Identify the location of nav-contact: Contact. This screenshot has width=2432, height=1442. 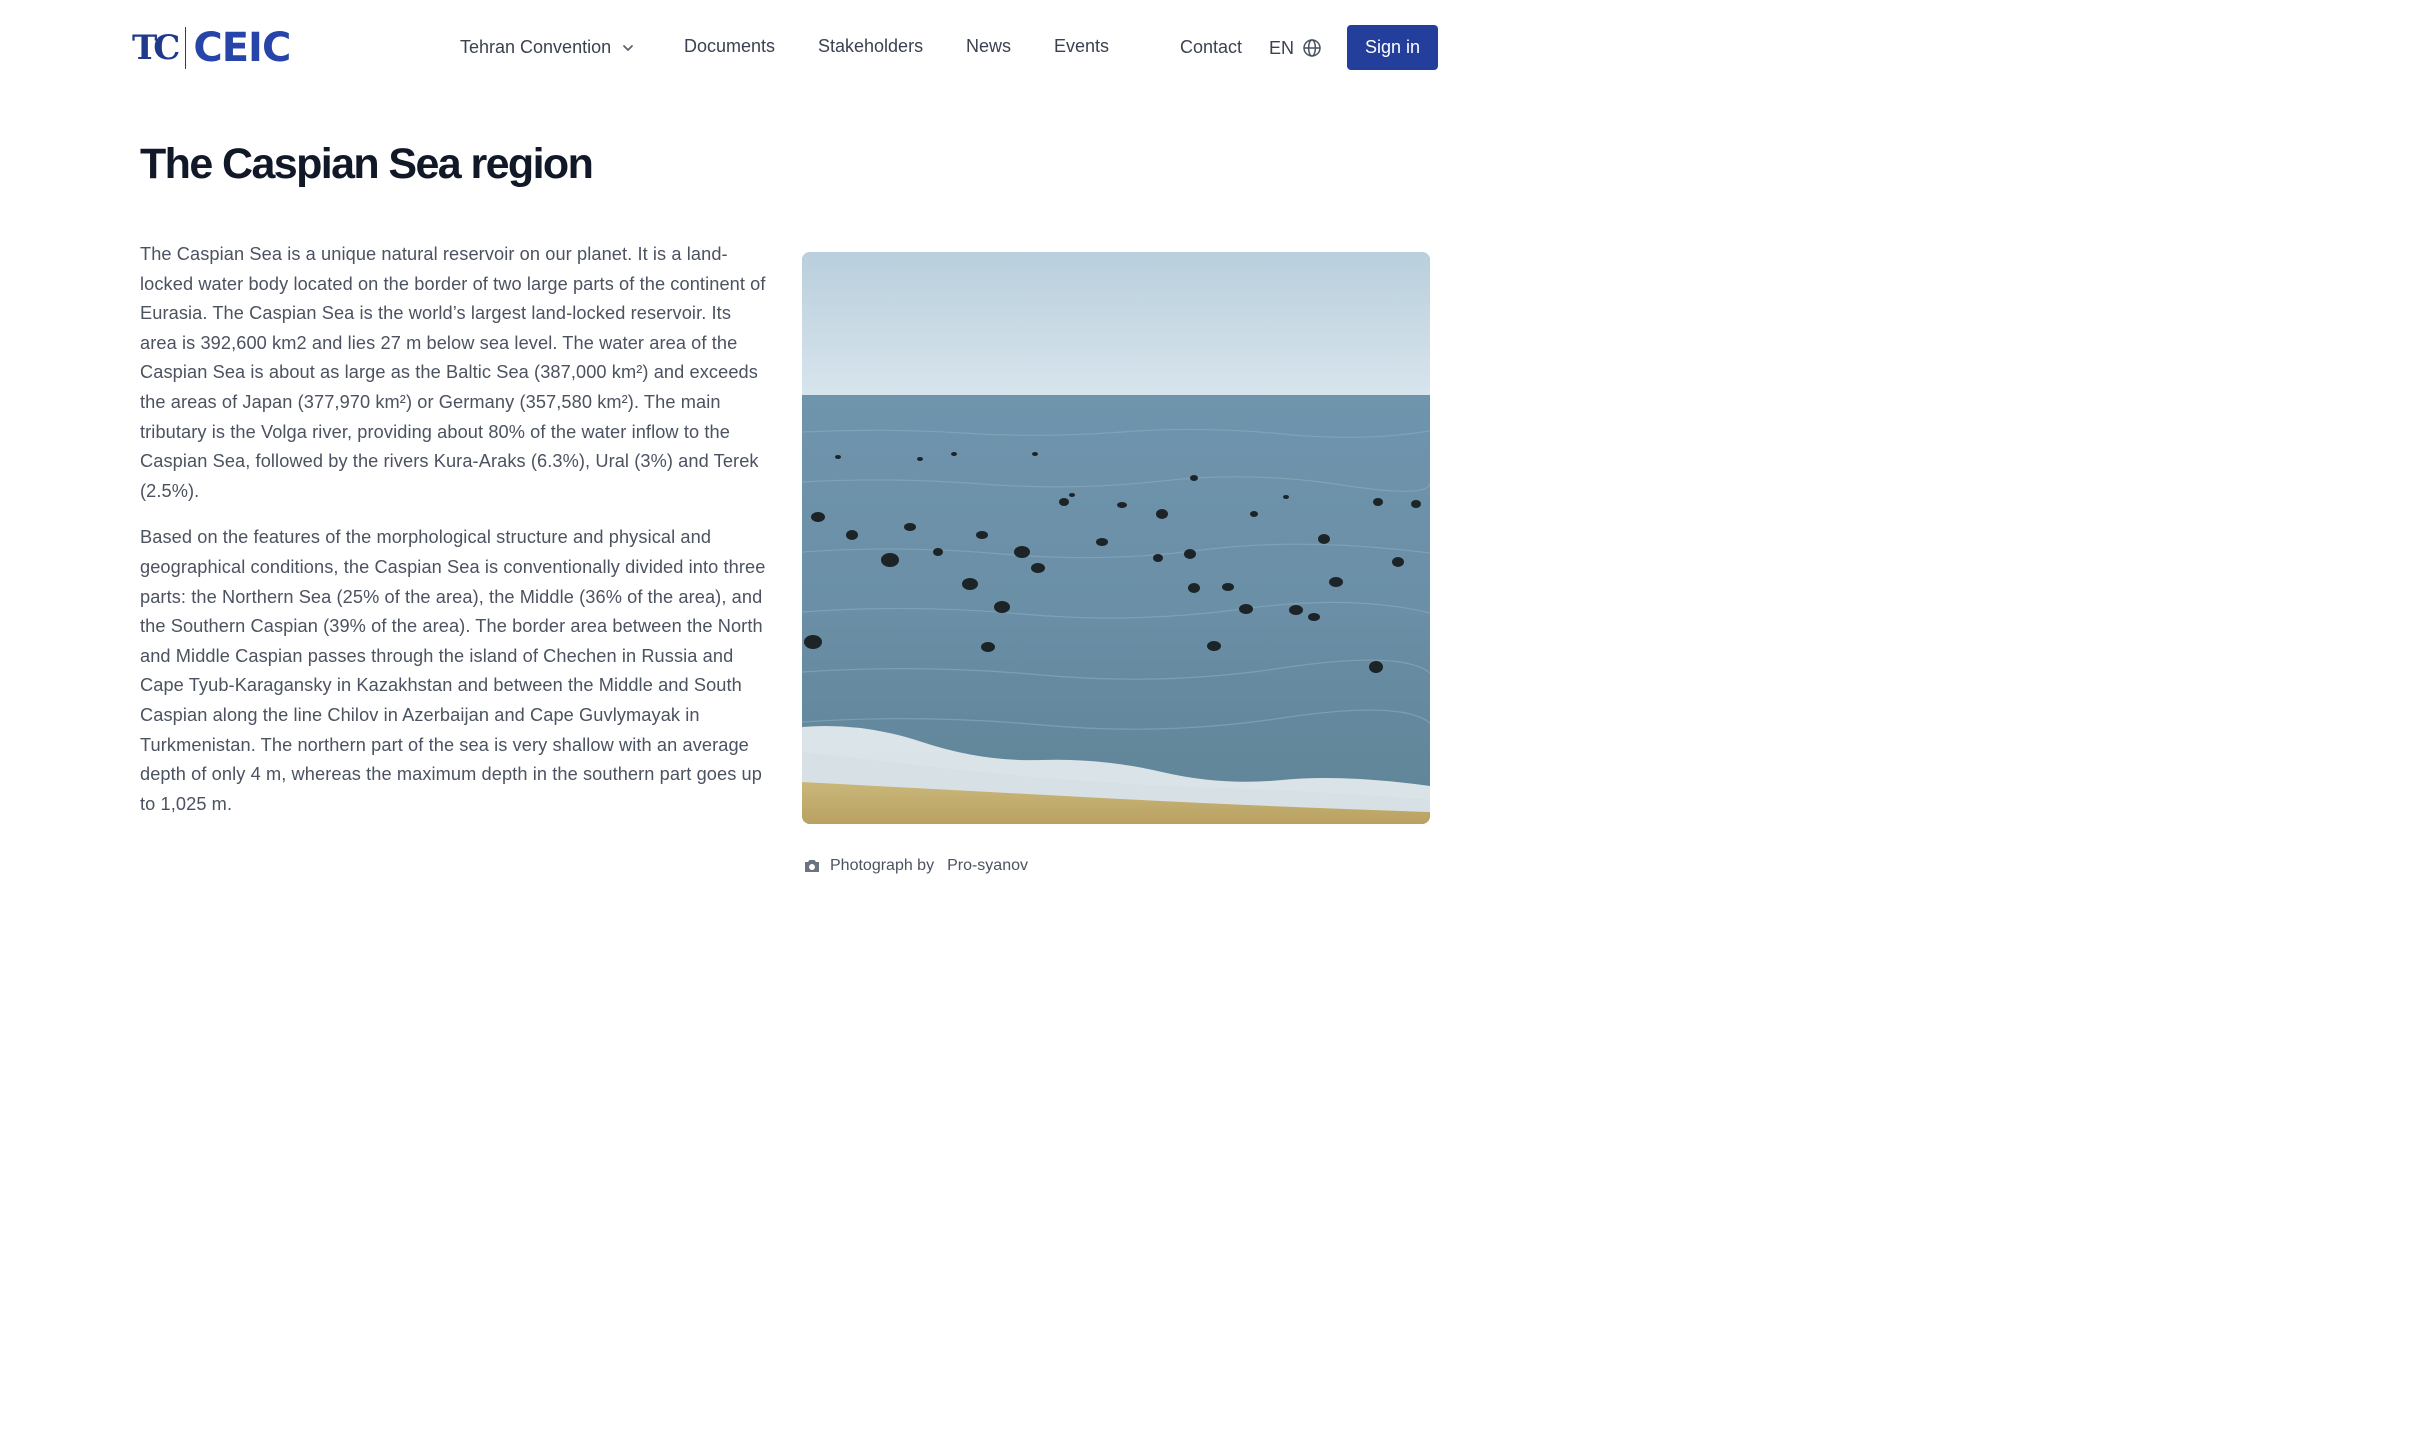
(1211, 47).